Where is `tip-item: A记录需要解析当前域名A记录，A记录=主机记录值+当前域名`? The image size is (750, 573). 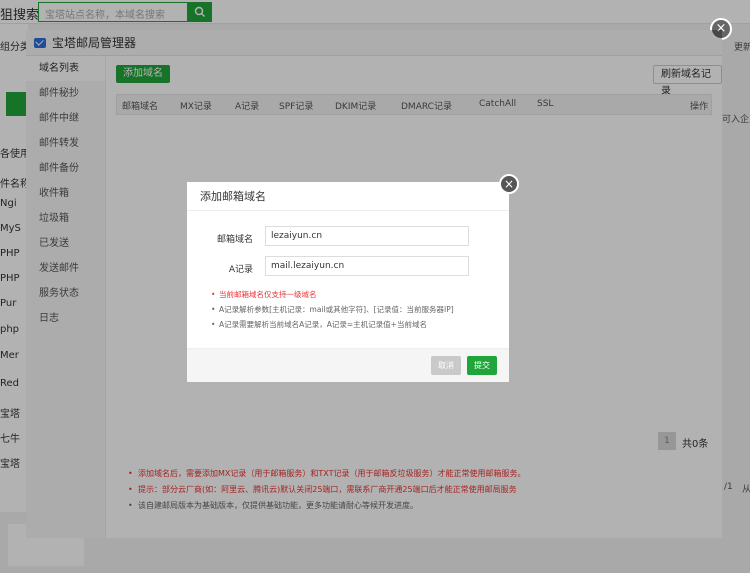
tip-item: A记录需要解析当前域名A记录，A记录=主机记录值+当前域名 is located at coordinates (356, 324).